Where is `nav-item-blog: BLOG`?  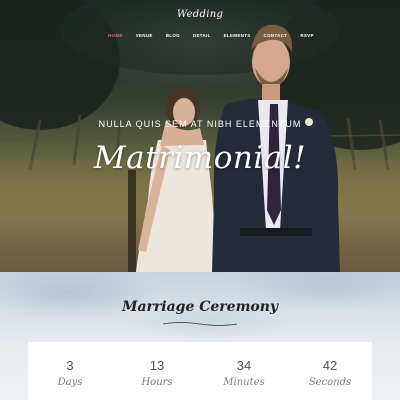
nav-item-blog: BLOG is located at coordinates (173, 35).